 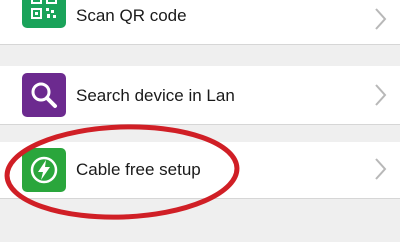 What do you see at coordinates (44, 14) in the screenshot?
I see `qr-code-icon` at bounding box center [44, 14].